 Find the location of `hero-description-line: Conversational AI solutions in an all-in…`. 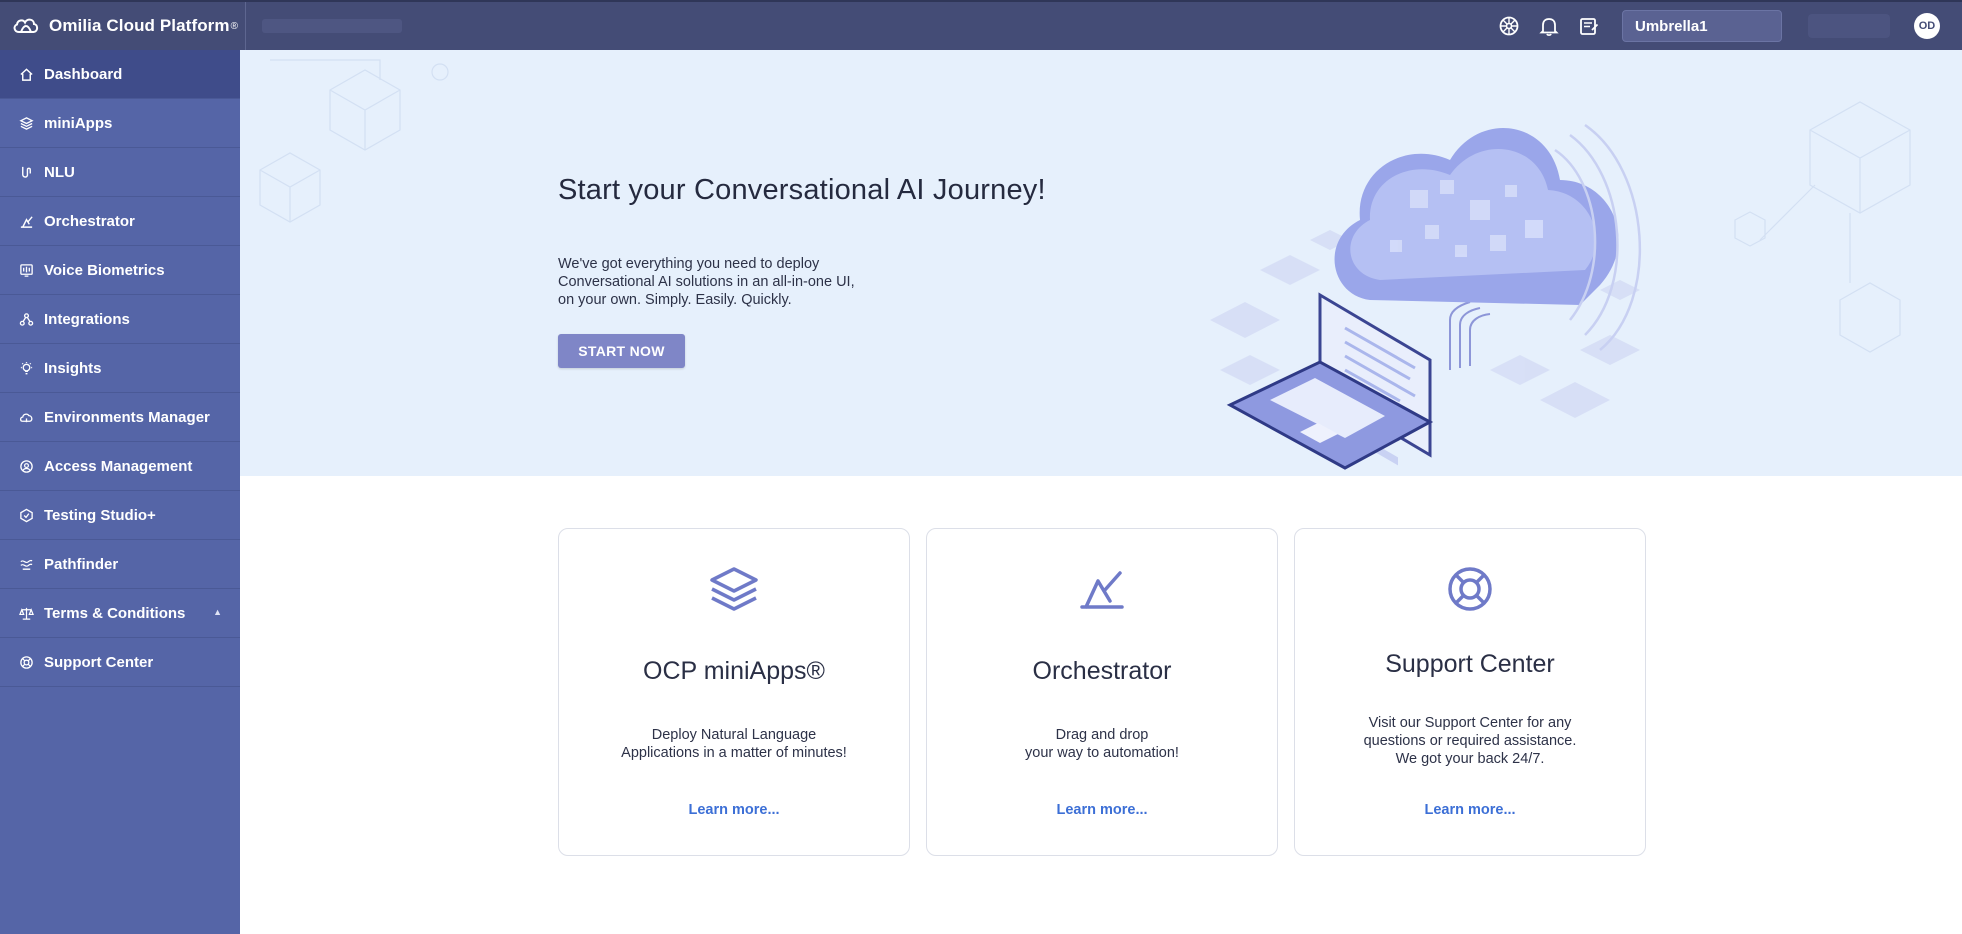

hero-description-line: Conversational AI solutions in an all-in… is located at coordinates (706, 282).